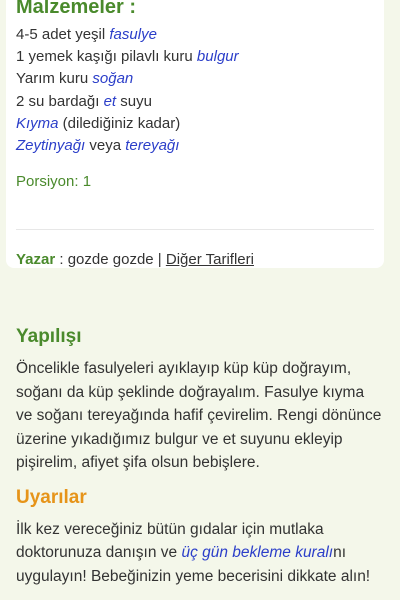 This screenshot has width=400, height=600. Describe the element at coordinates (106, 57) in the screenshot. I see `ingredient-text: 1 yemek kaşığı pilavlı kuru` at that location.